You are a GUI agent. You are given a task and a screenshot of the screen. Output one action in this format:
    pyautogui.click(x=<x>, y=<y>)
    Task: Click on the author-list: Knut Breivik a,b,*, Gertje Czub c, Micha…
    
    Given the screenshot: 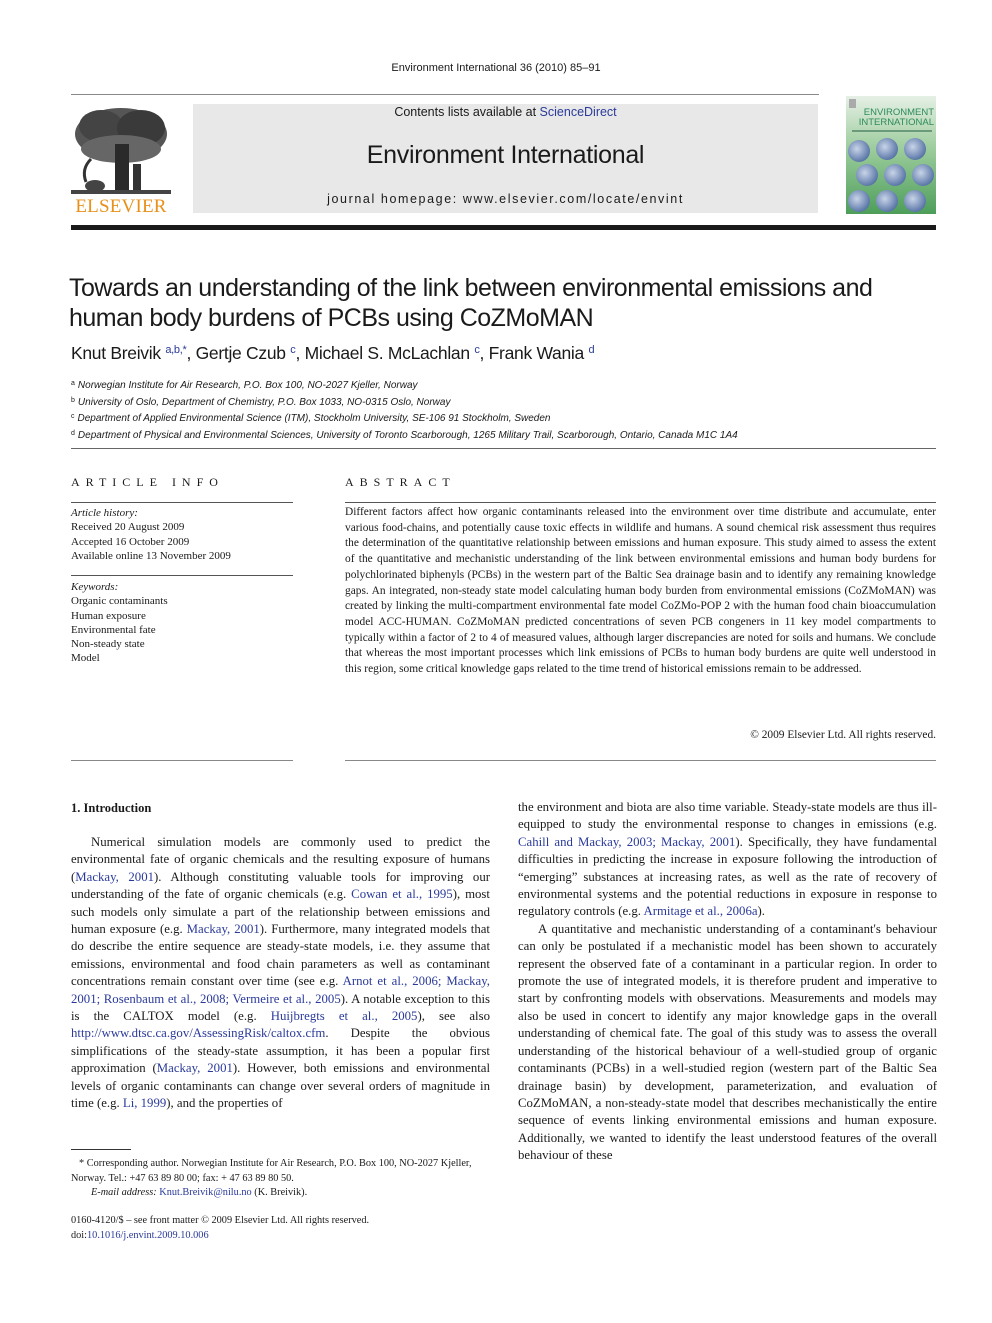 What is the action you would take?
    pyautogui.click(x=333, y=353)
    